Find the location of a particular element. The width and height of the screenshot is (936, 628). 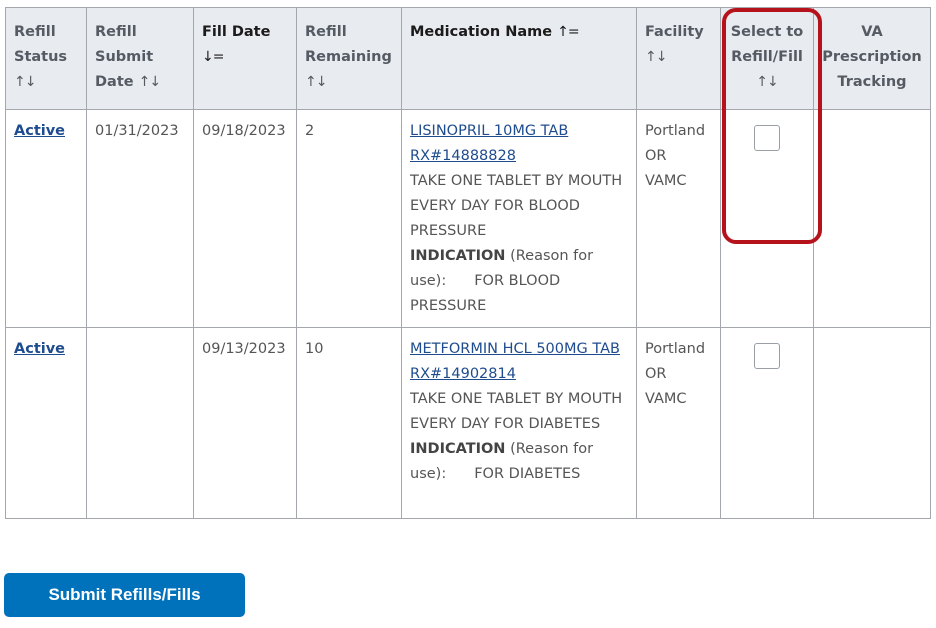

rx-number-link: RX#14902814 is located at coordinates (463, 374).